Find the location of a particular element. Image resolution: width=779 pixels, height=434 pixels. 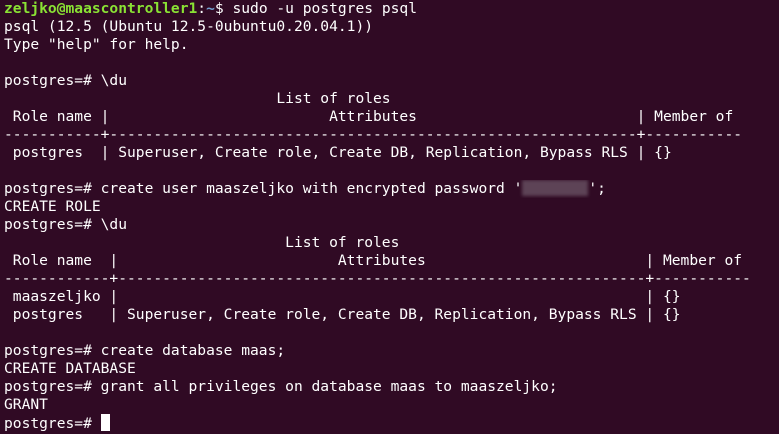

text-cursor is located at coordinates (105, 422).